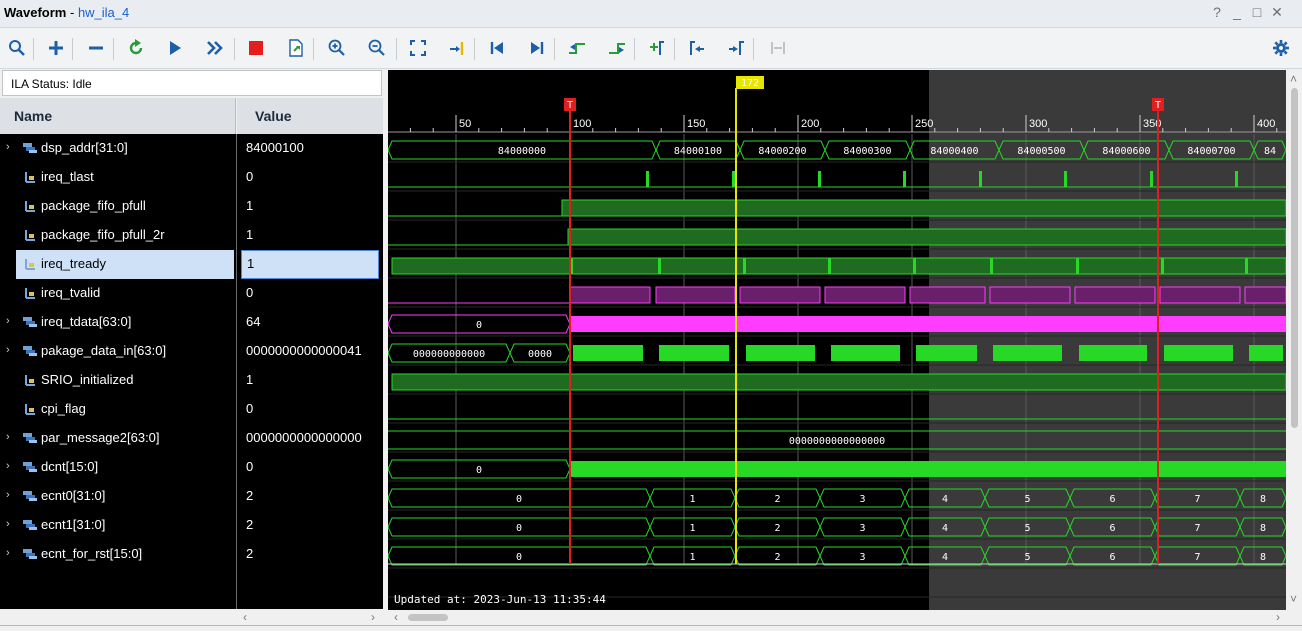 Image resolution: width=1302 pixels, height=631 pixels. Describe the element at coordinates (118, 351) in the screenshot. I see `signal-row: › pakage_data_in[63:0]` at that location.